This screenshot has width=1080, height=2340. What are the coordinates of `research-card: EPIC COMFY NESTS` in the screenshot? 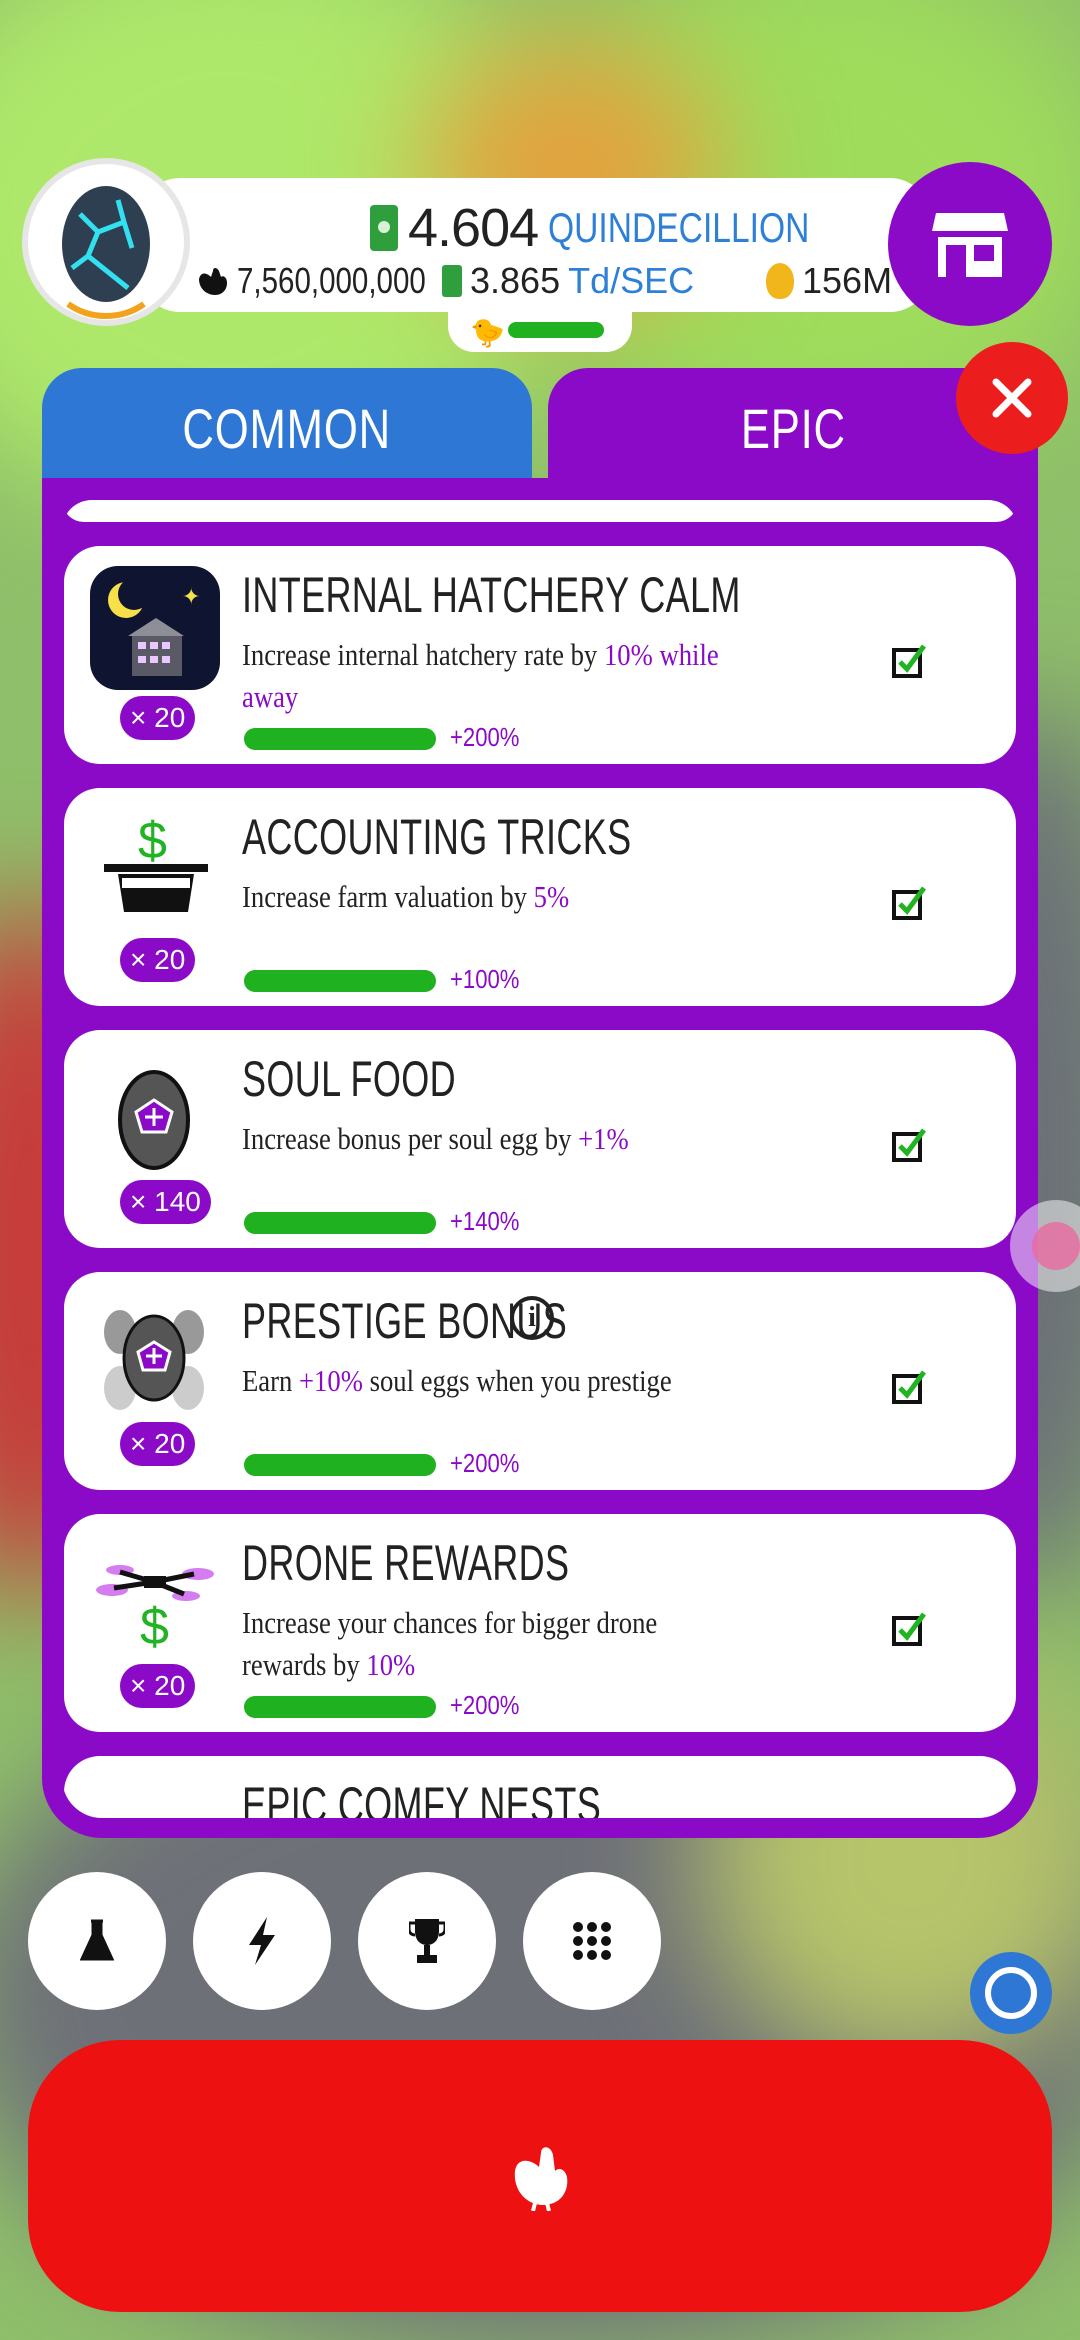 It's located at (540, 1787).